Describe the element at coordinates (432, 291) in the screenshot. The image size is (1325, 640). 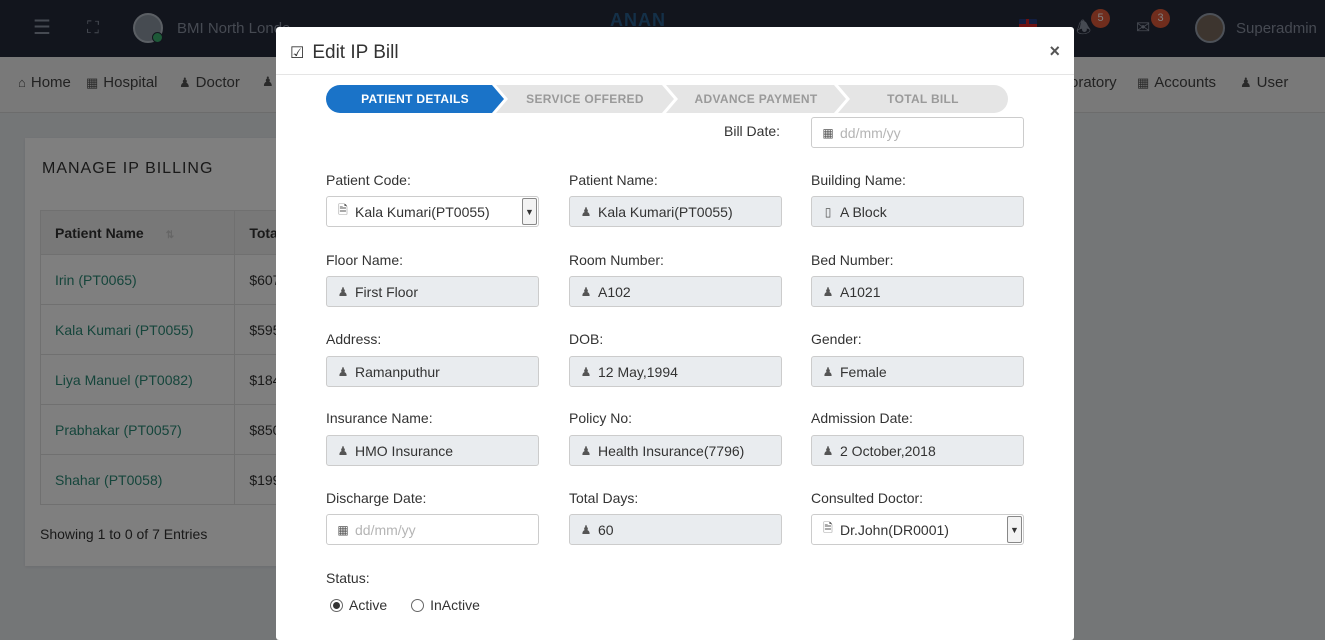
I see `floor-name-field: ♟ First Floor` at that location.